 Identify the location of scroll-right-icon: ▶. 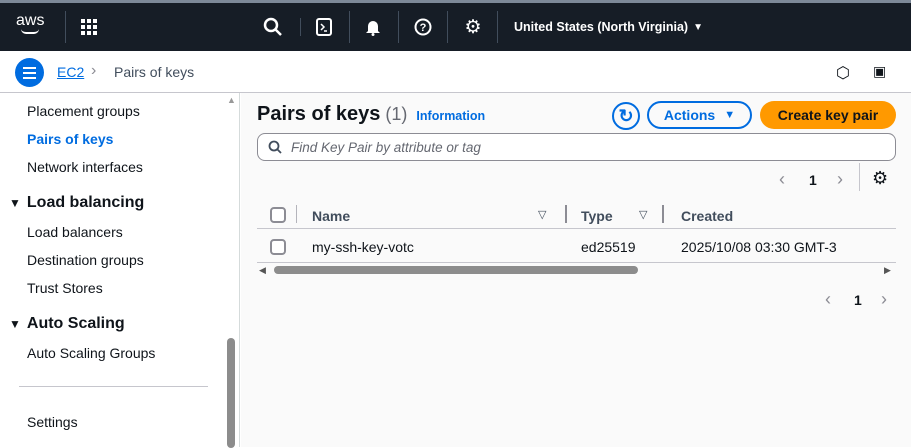
(887, 270).